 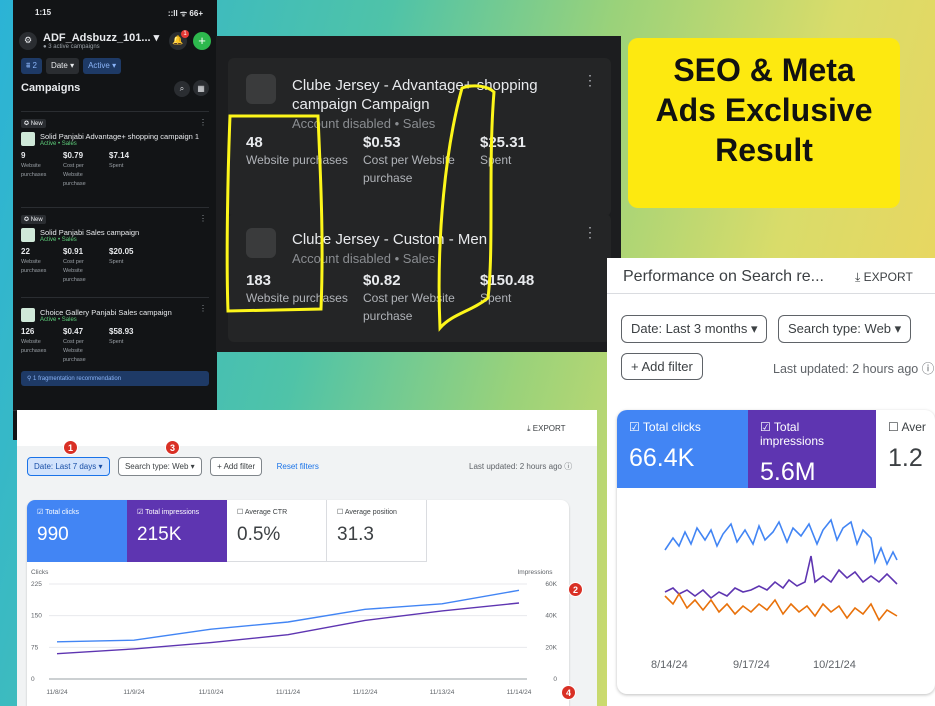 I want to click on promo-label: SEO & Meta Ads Exclusive Result, so click(x=764, y=123).